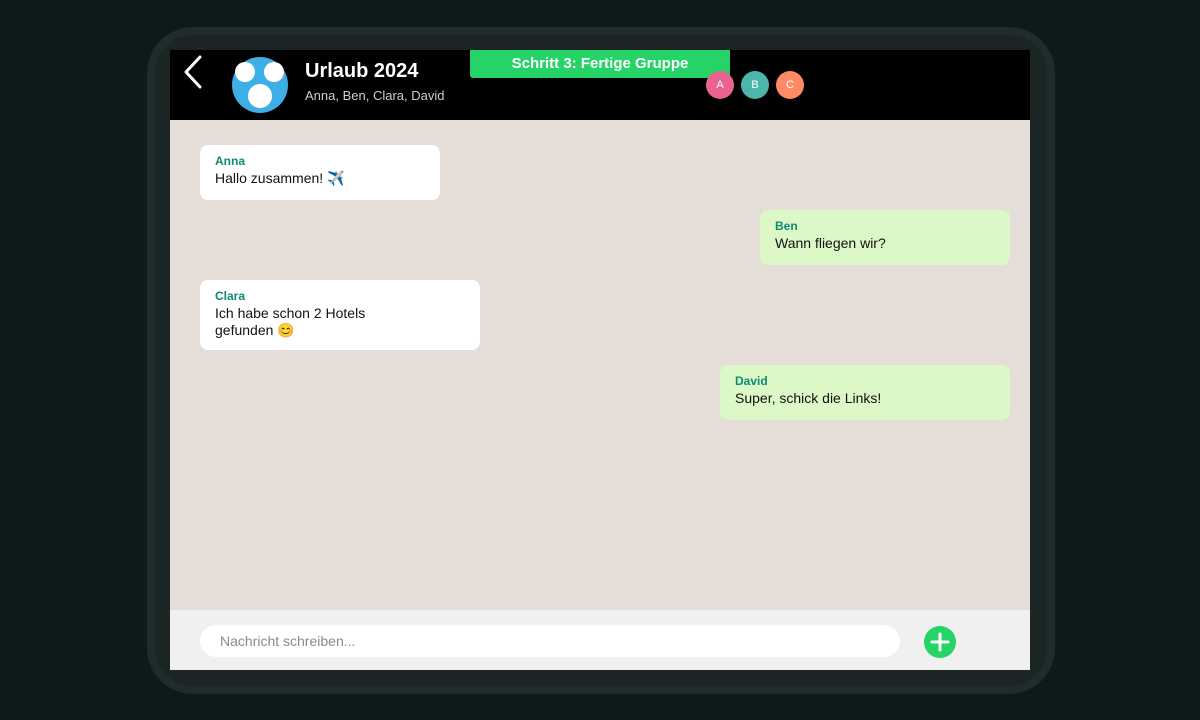  Describe the element at coordinates (808, 398) in the screenshot. I see `message-text: Super, schick die Links!` at that location.